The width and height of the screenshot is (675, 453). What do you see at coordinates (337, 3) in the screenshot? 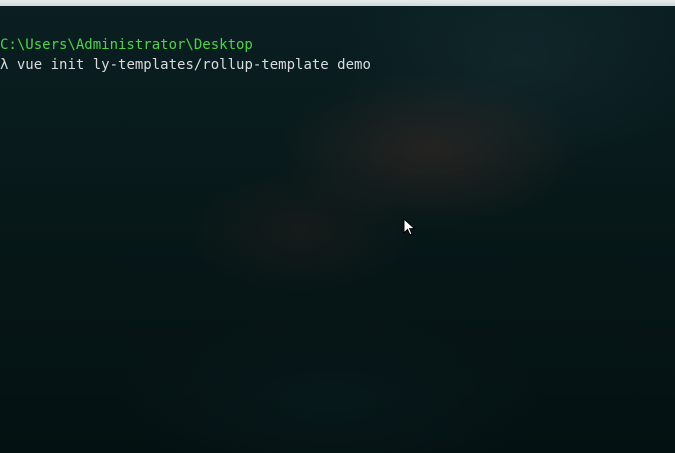
I see `window-top-edge` at bounding box center [337, 3].